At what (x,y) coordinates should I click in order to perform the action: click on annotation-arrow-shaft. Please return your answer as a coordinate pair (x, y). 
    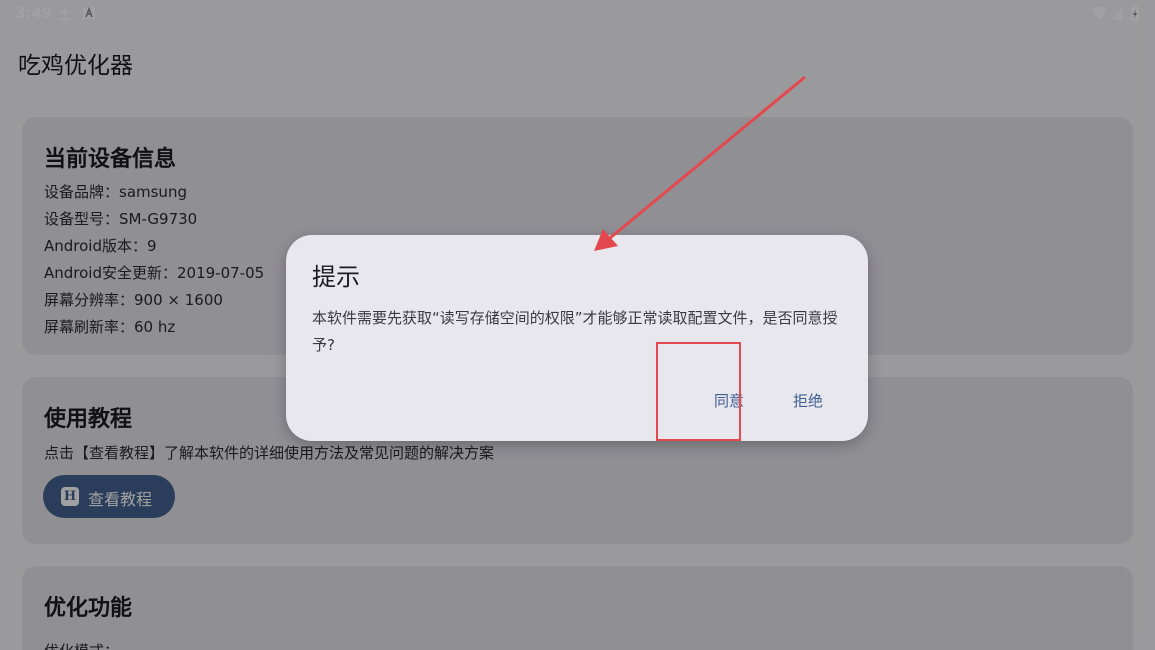
    Looking at the image, I should click on (707, 157).